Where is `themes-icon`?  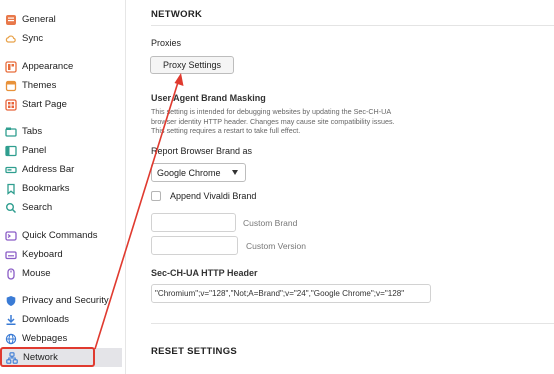
themes-icon is located at coordinates (11, 86).